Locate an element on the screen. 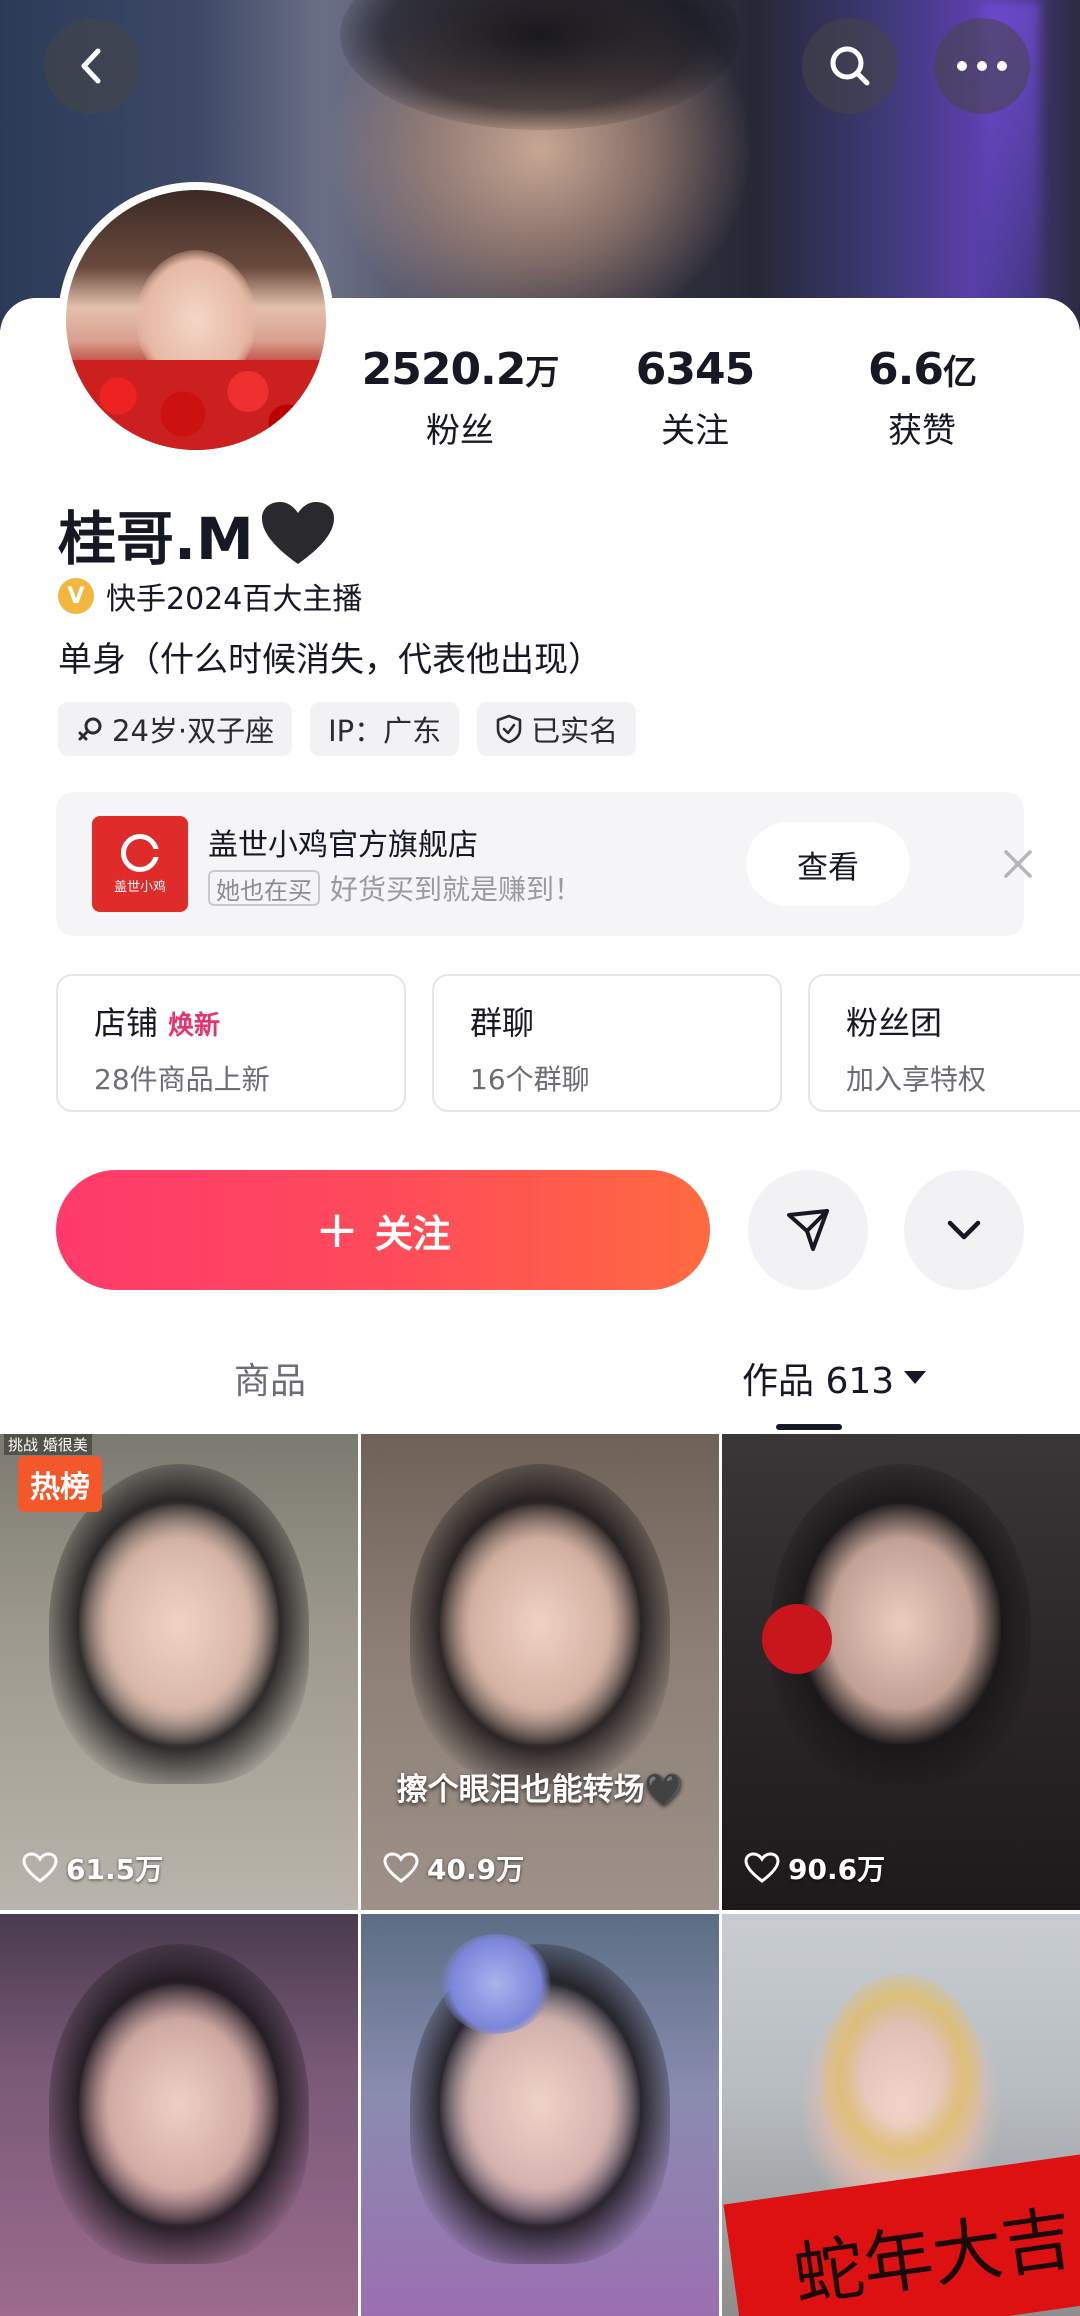  shop-view-button: 查看 is located at coordinates (828, 864).